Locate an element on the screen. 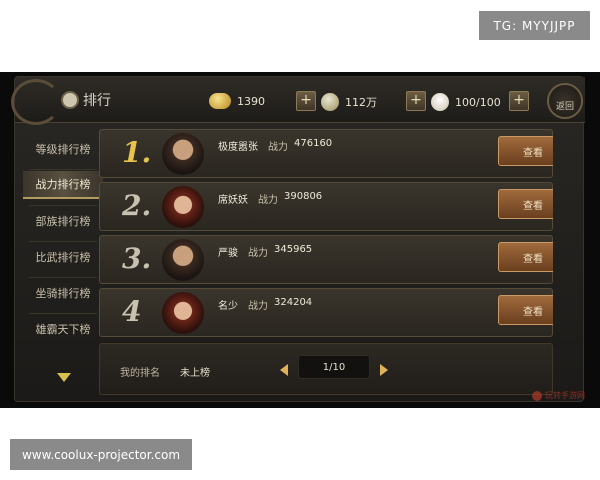 The height and width of the screenshot is (480, 600). page-indicator: 1/10 is located at coordinates (334, 367).